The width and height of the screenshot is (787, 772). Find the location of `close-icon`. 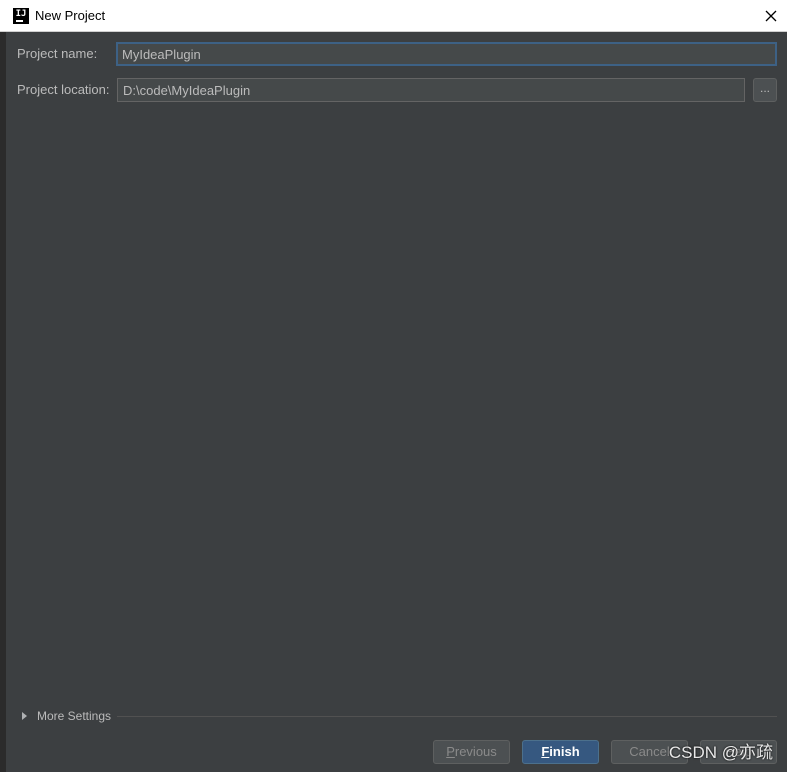

close-icon is located at coordinates (771, 16).